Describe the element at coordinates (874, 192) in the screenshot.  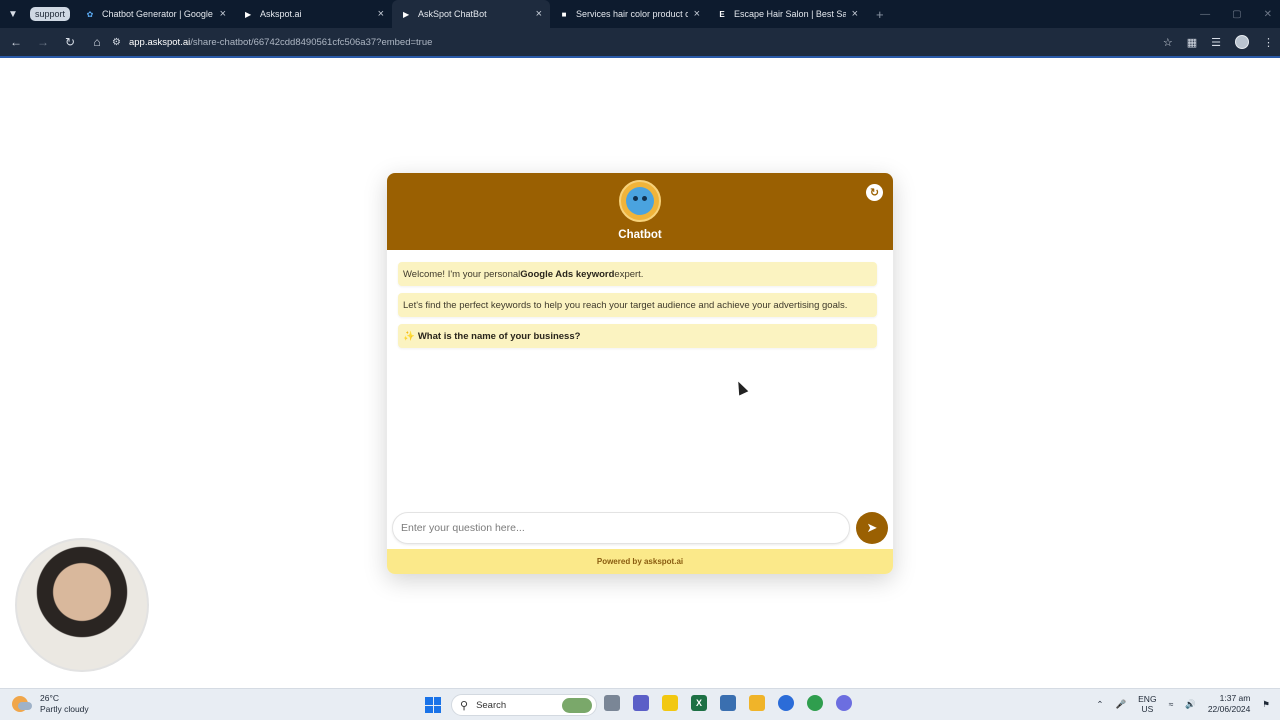
I see `refresh-icon: ↻` at that location.